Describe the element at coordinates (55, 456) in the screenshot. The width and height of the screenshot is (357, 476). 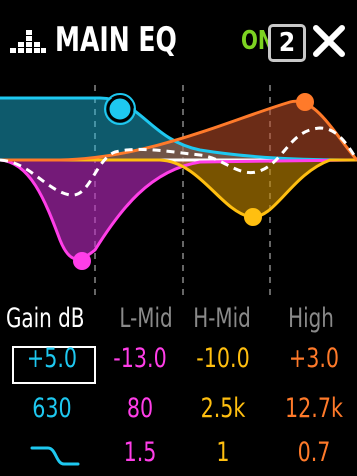
I see `low-shelf-icon` at that location.